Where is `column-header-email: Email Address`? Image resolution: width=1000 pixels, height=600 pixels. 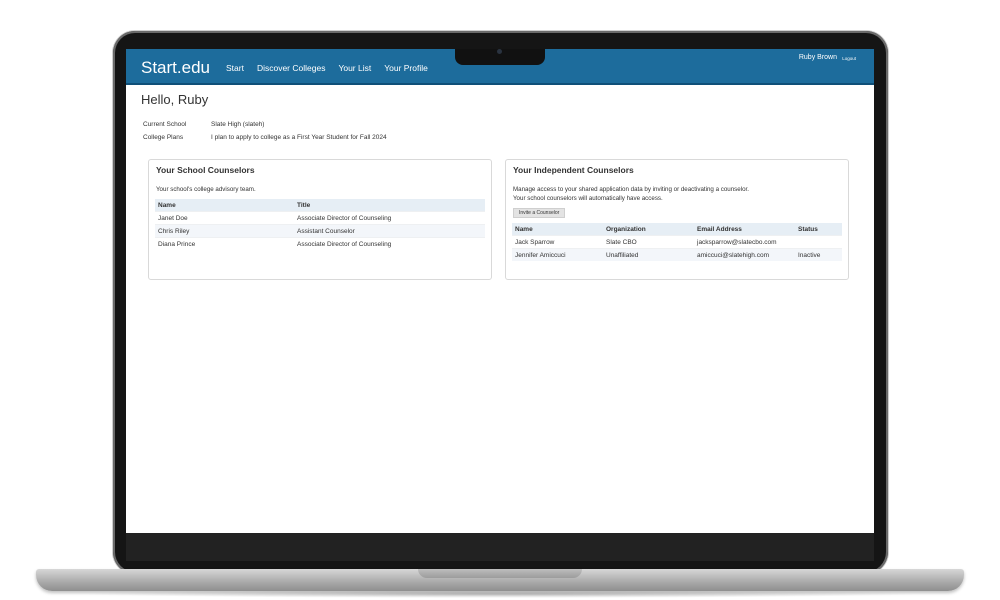
column-header-email: Email Address is located at coordinates (744, 229).